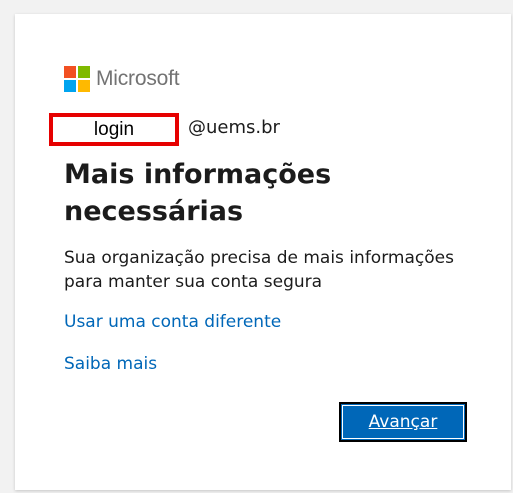 The width and height of the screenshot is (513, 493). What do you see at coordinates (172, 322) in the screenshot?
I see `use-other-account-link: Usar uma conta diferente` at bounding box center [172, 322].